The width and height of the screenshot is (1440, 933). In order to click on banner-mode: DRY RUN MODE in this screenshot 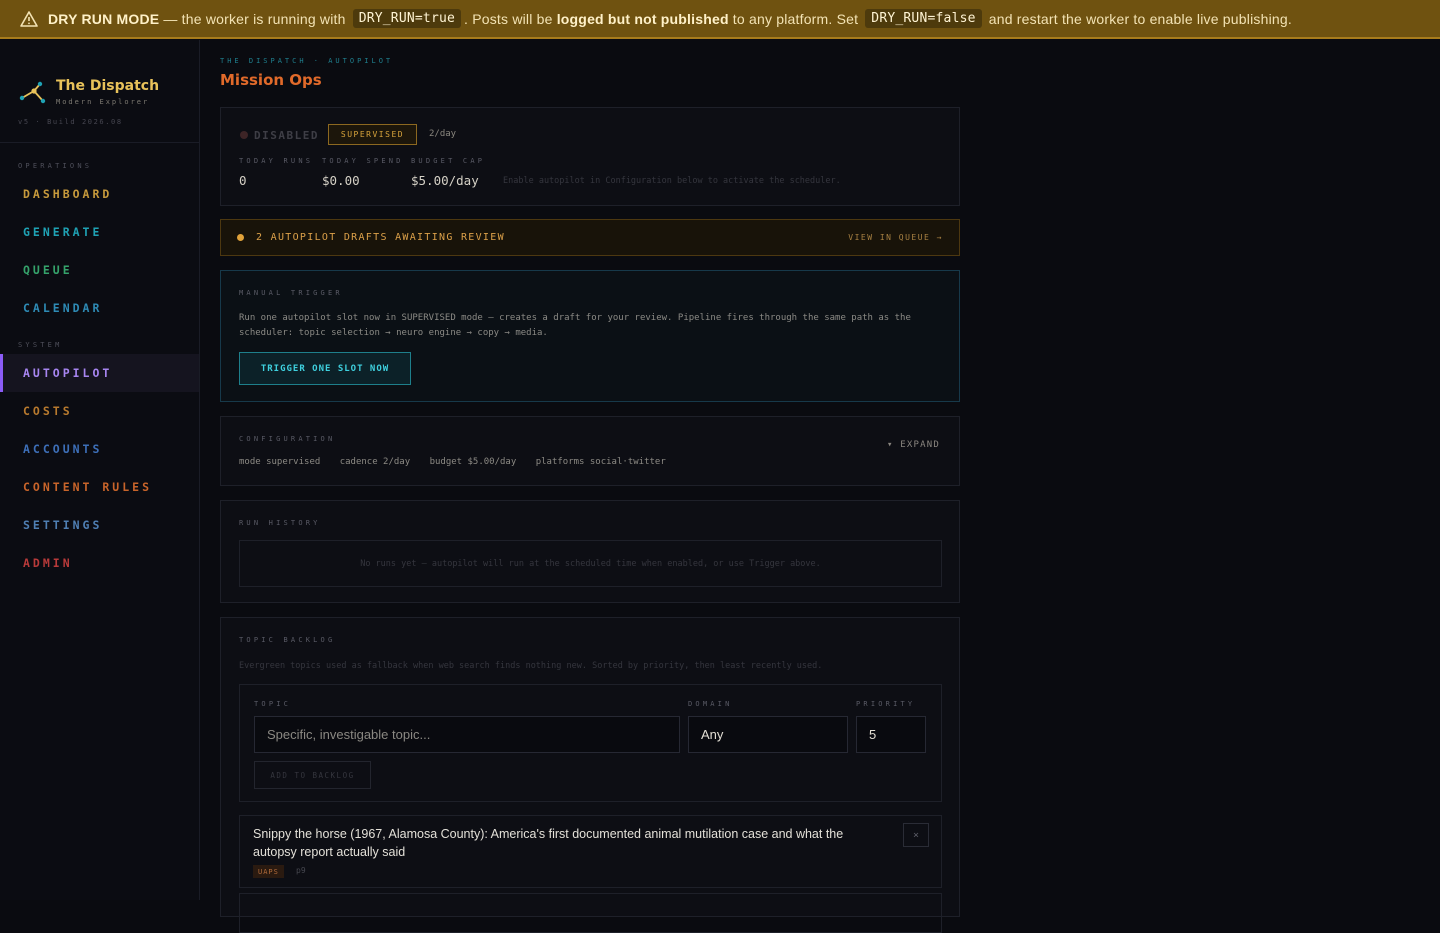, I will do `click(104, 18)`.